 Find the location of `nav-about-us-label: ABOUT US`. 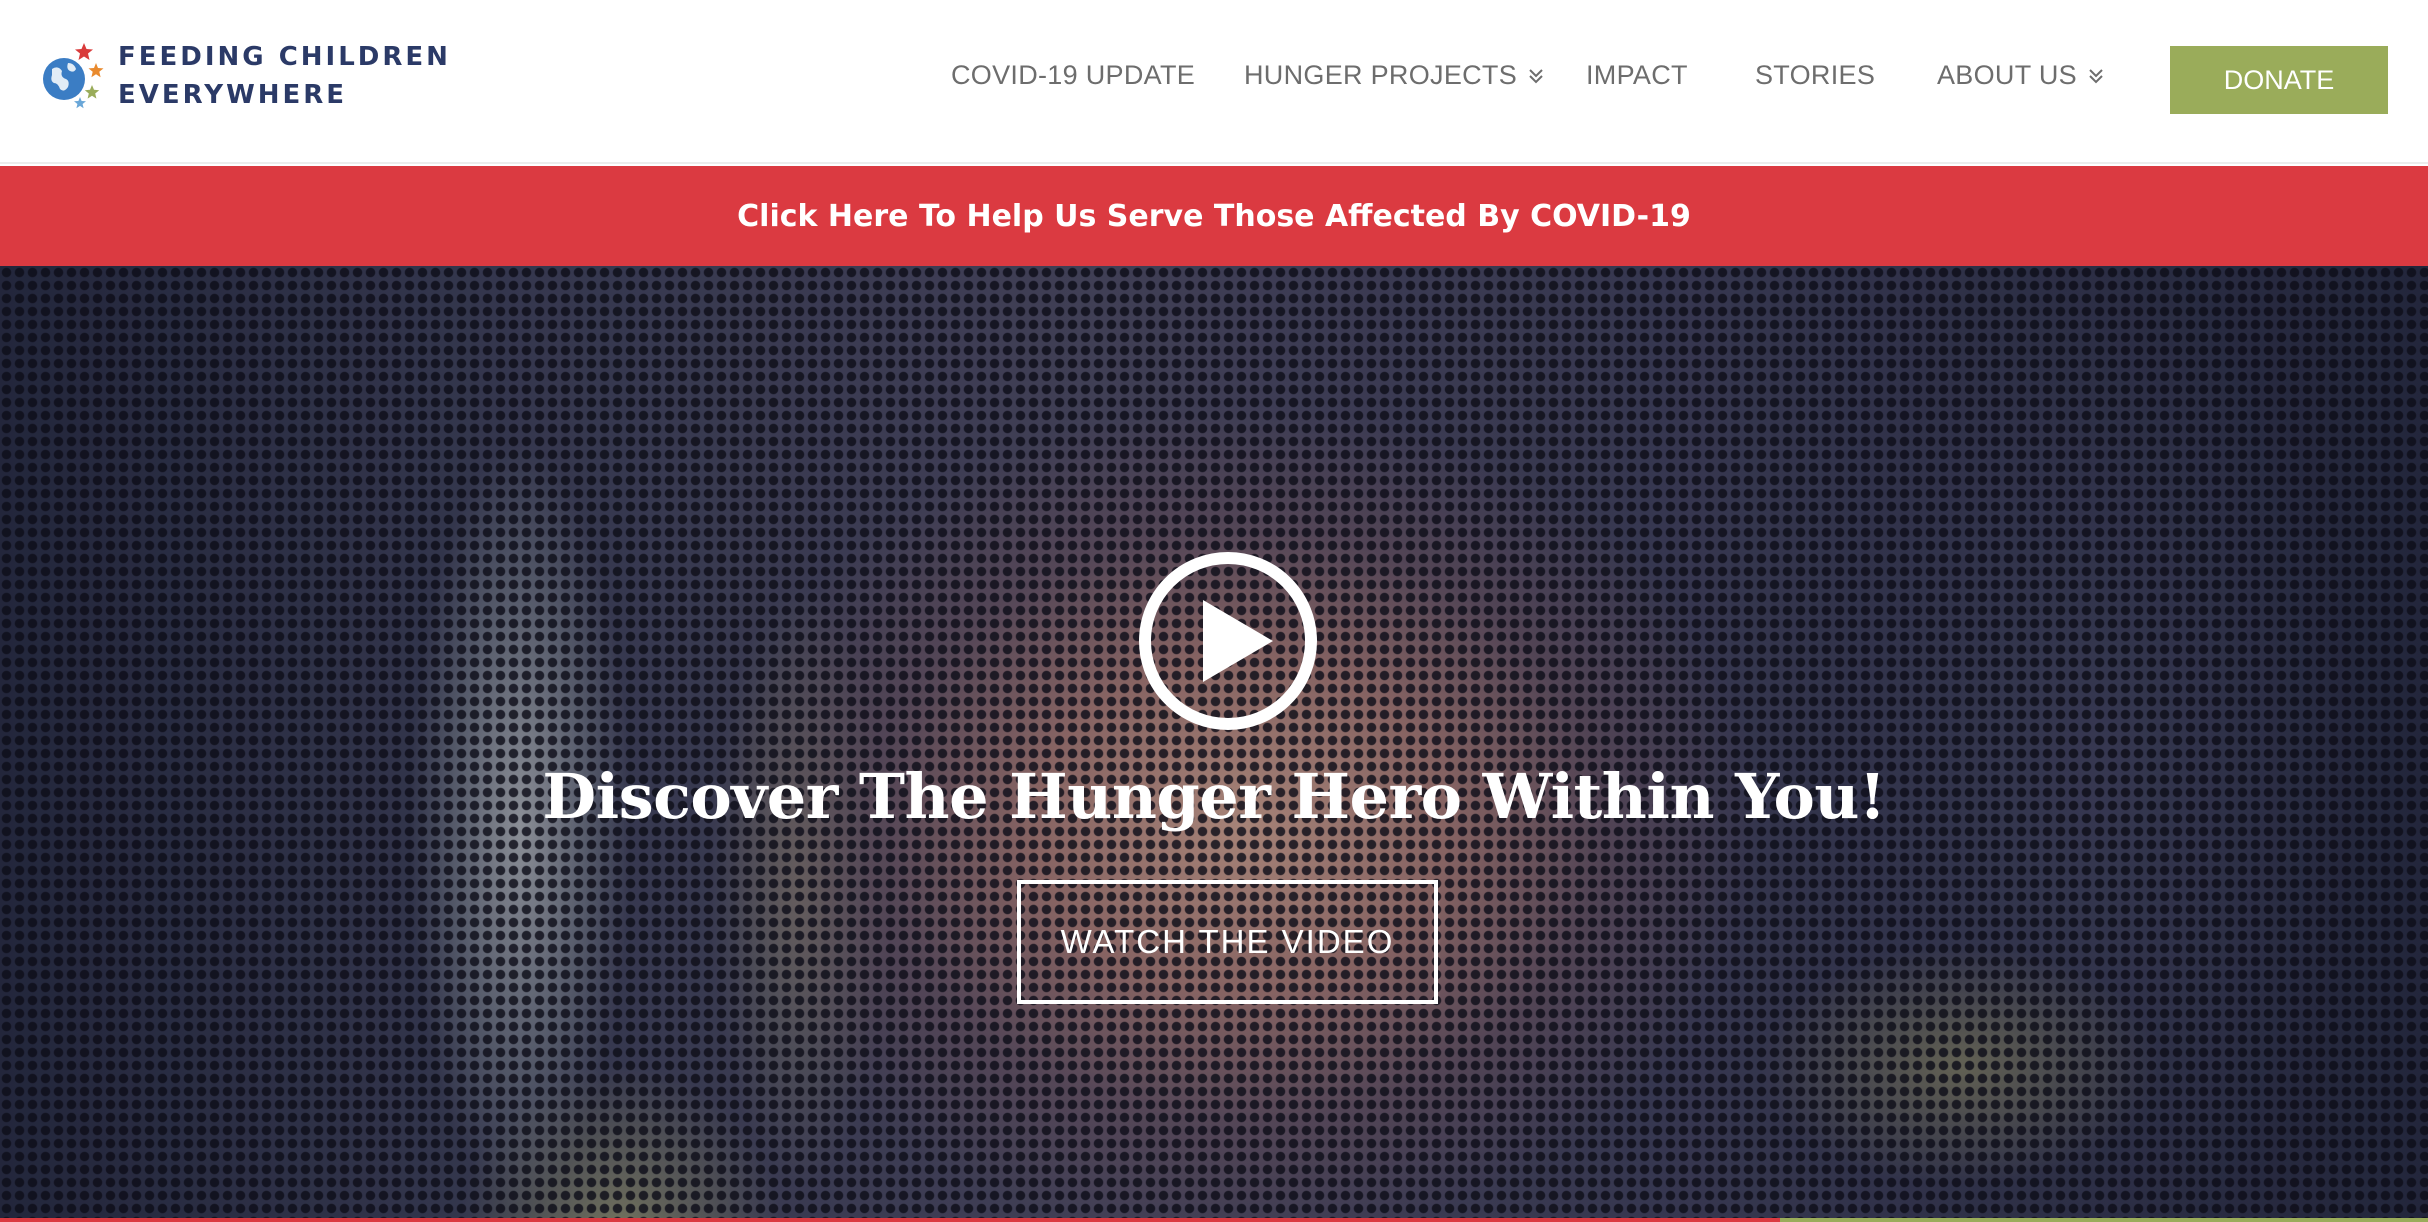

nav-about-us-label: ABOUT US is located at coordinates (2007, 75).